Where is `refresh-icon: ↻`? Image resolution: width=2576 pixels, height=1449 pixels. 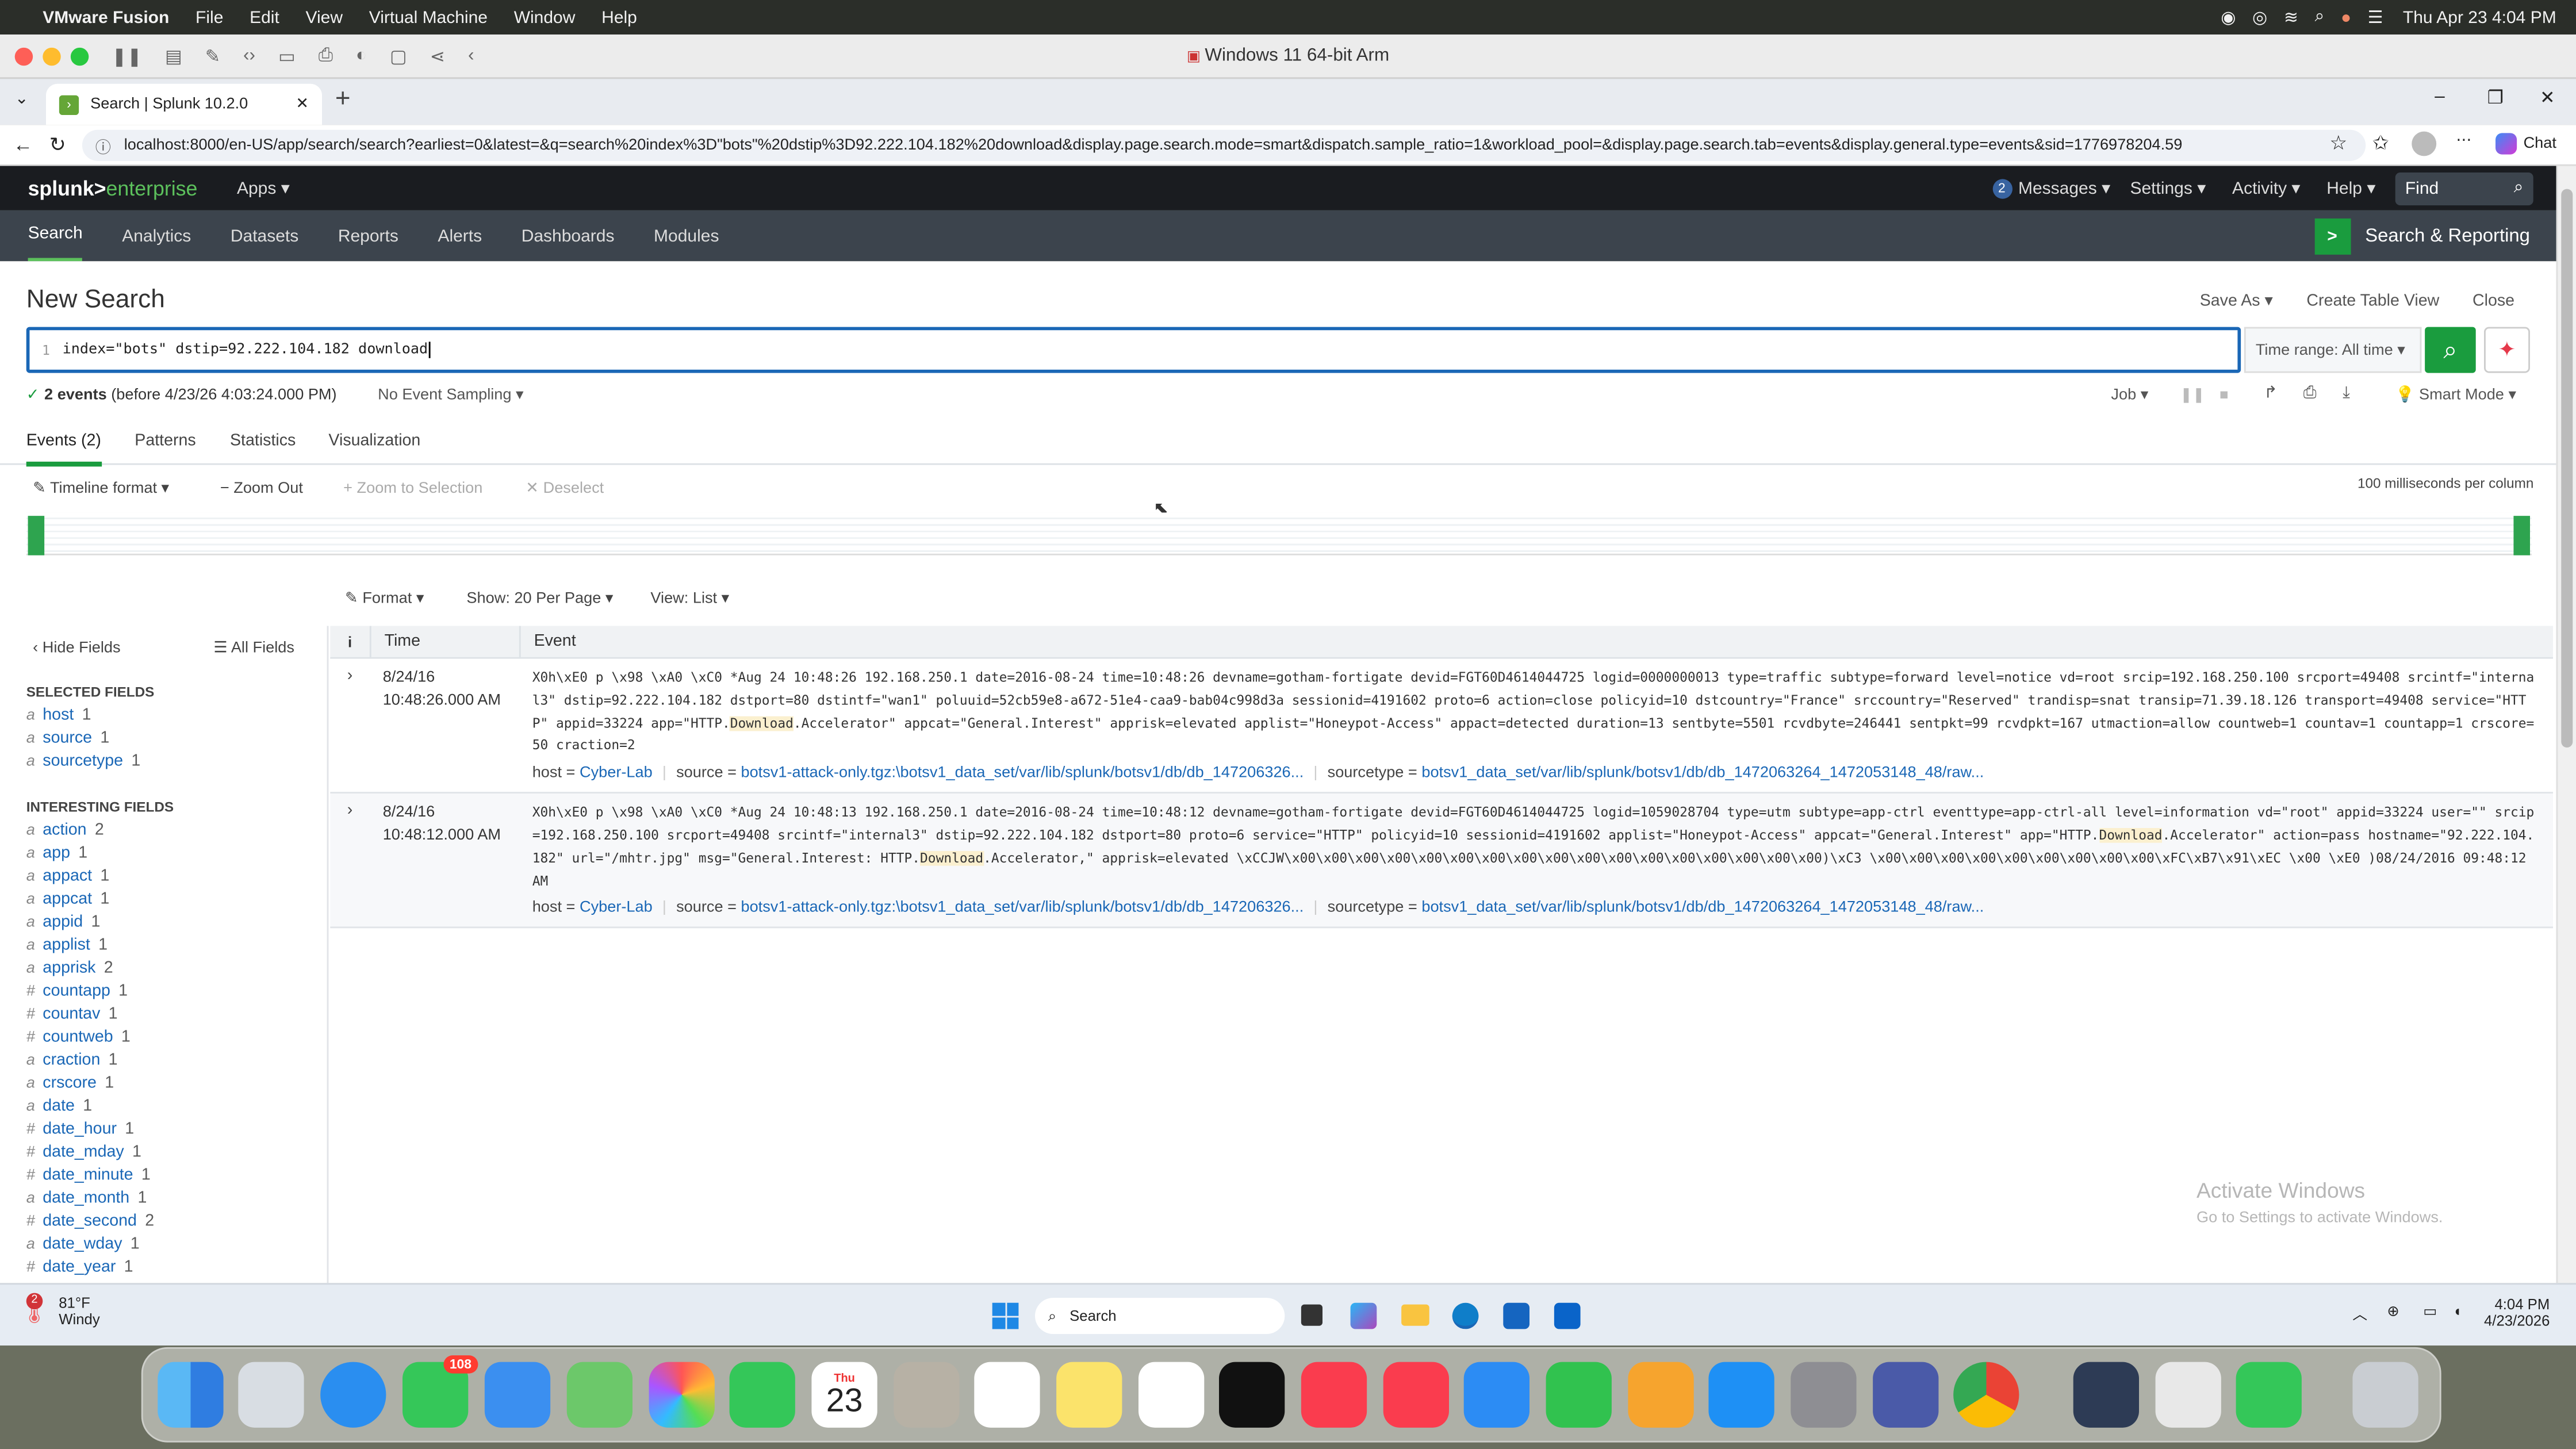 refresh-icon: ↻ is located at coordinates (57, 144).